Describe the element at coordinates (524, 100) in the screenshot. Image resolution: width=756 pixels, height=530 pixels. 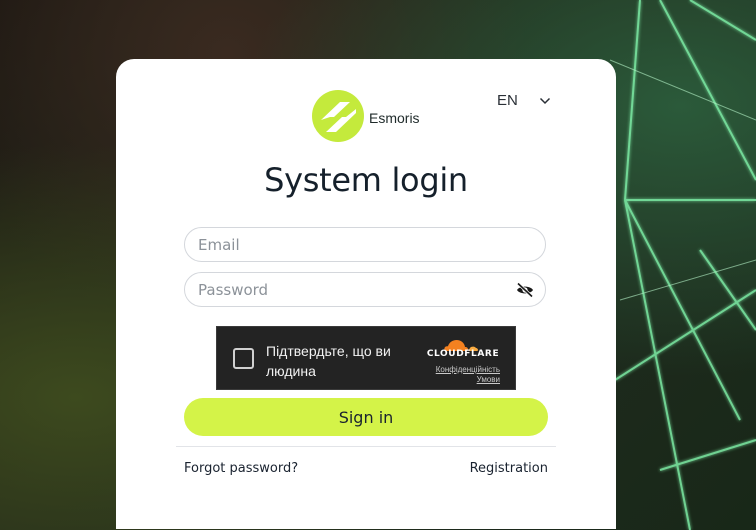
I see `language-selector: EN` at that location.